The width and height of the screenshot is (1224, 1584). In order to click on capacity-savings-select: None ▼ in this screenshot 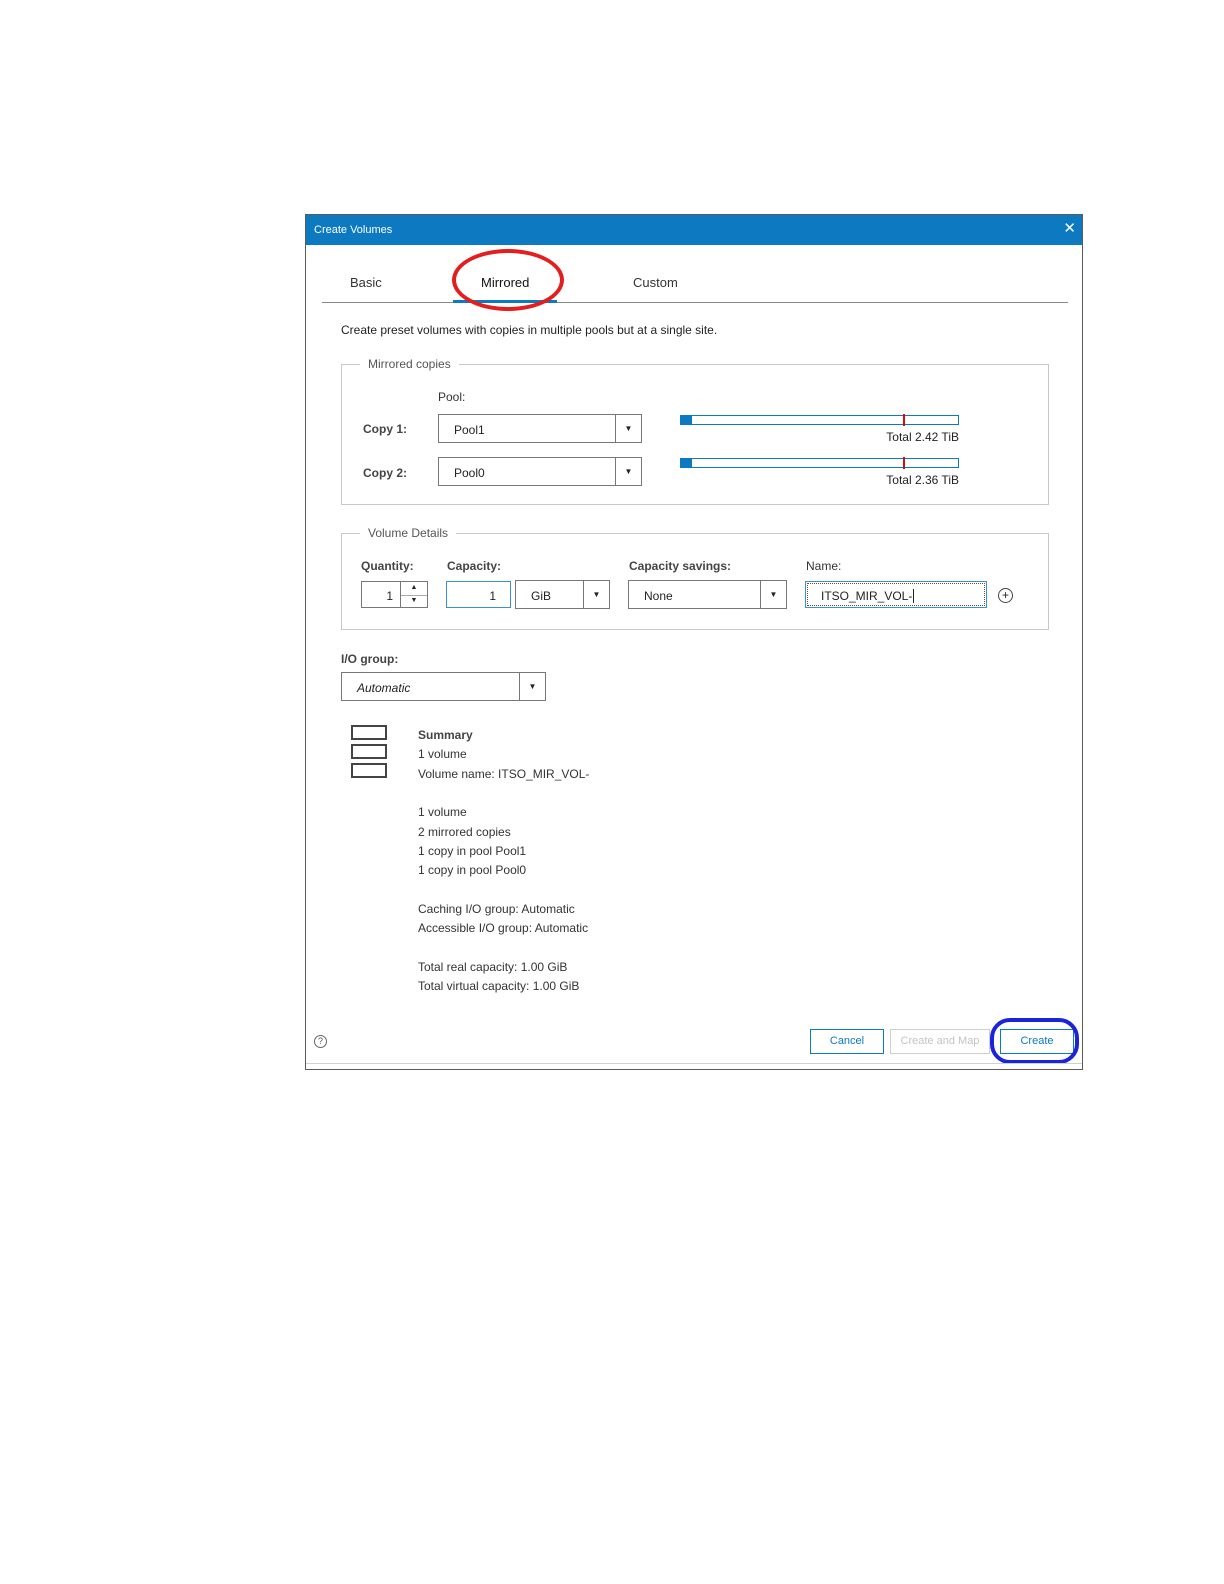, I will do `click(707, 594)`.